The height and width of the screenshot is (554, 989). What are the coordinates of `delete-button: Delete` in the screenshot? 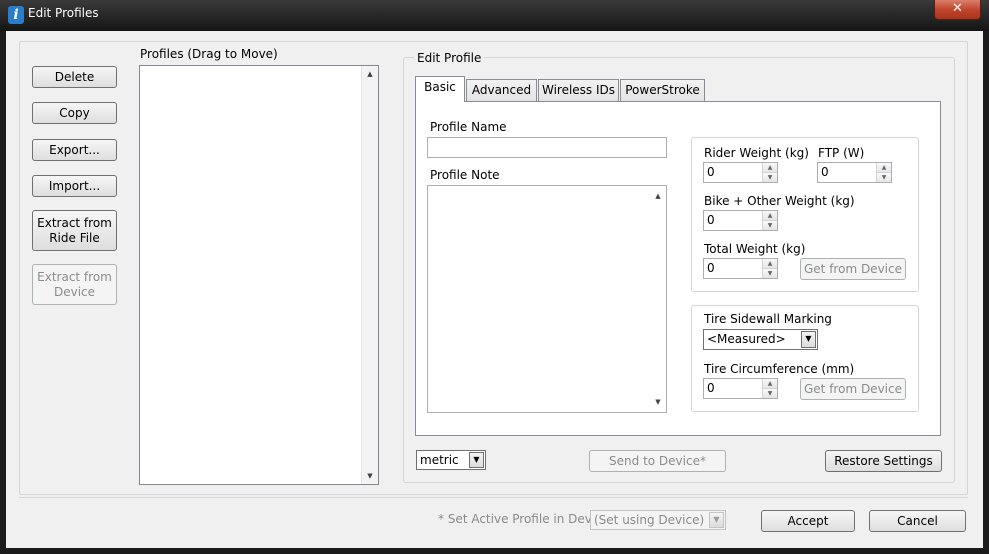 It's located at (74, 77).